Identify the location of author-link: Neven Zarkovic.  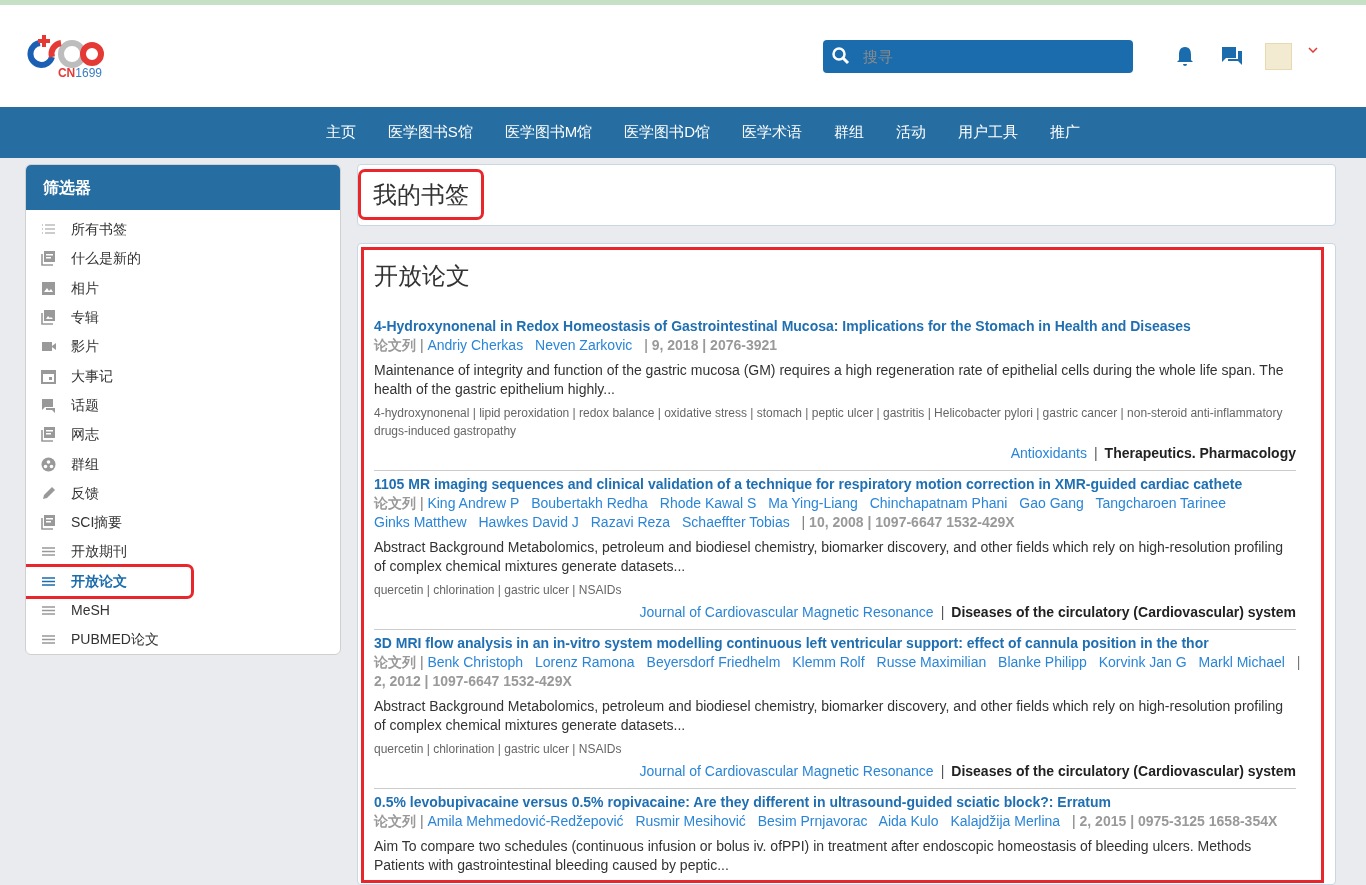
(584, 344).